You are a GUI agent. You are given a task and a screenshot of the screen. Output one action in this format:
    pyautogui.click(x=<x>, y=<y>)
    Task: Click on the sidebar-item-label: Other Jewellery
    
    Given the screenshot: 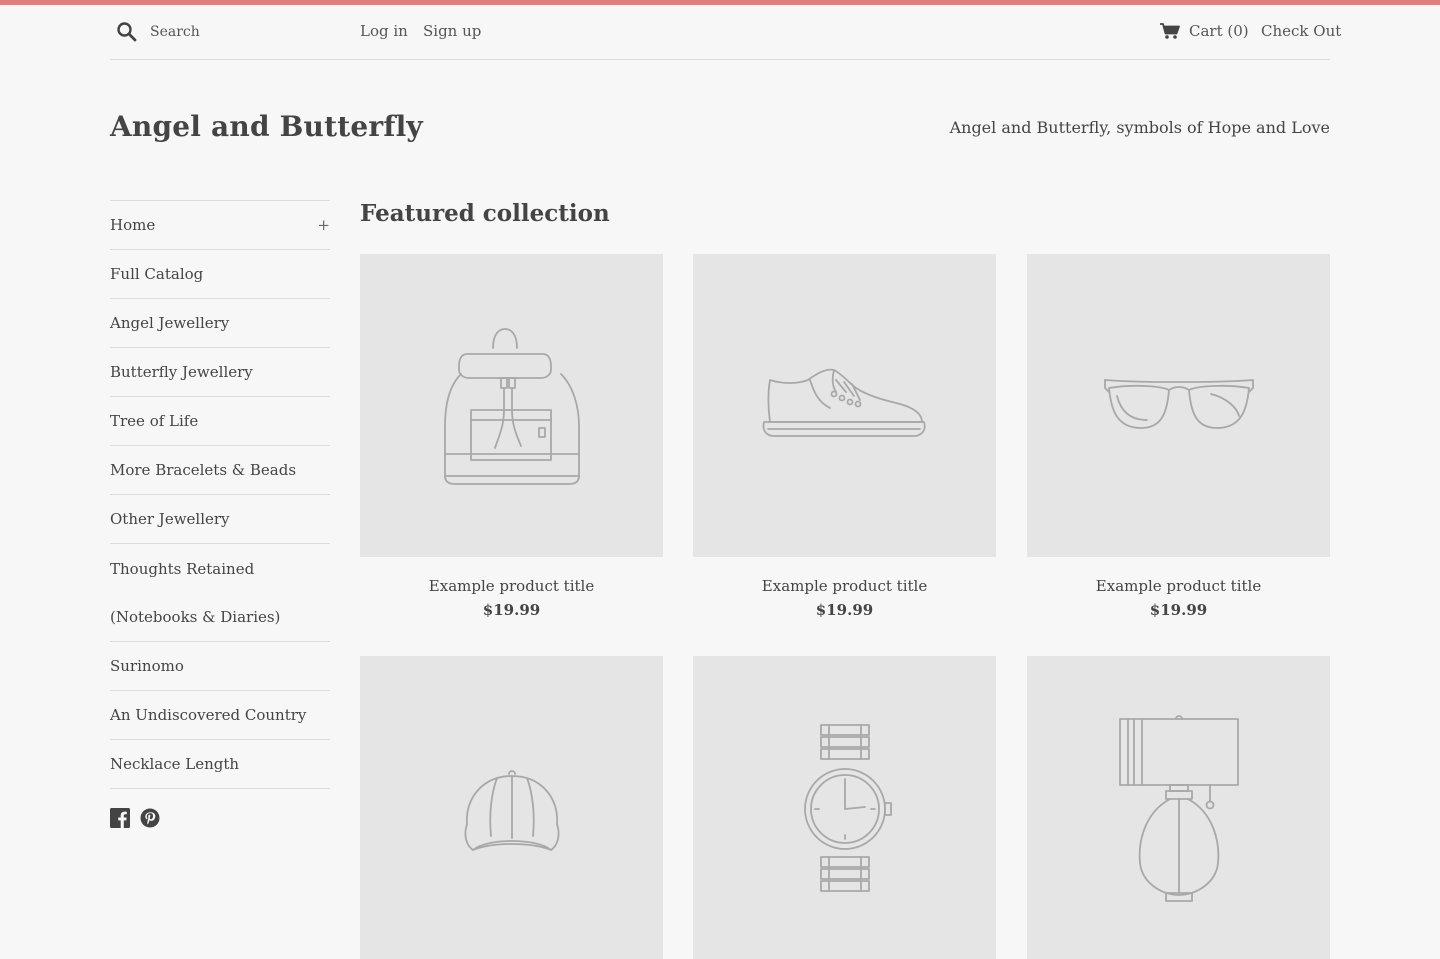 What is the action you would take?
    pyautogui.click(x=170, y=519)
    